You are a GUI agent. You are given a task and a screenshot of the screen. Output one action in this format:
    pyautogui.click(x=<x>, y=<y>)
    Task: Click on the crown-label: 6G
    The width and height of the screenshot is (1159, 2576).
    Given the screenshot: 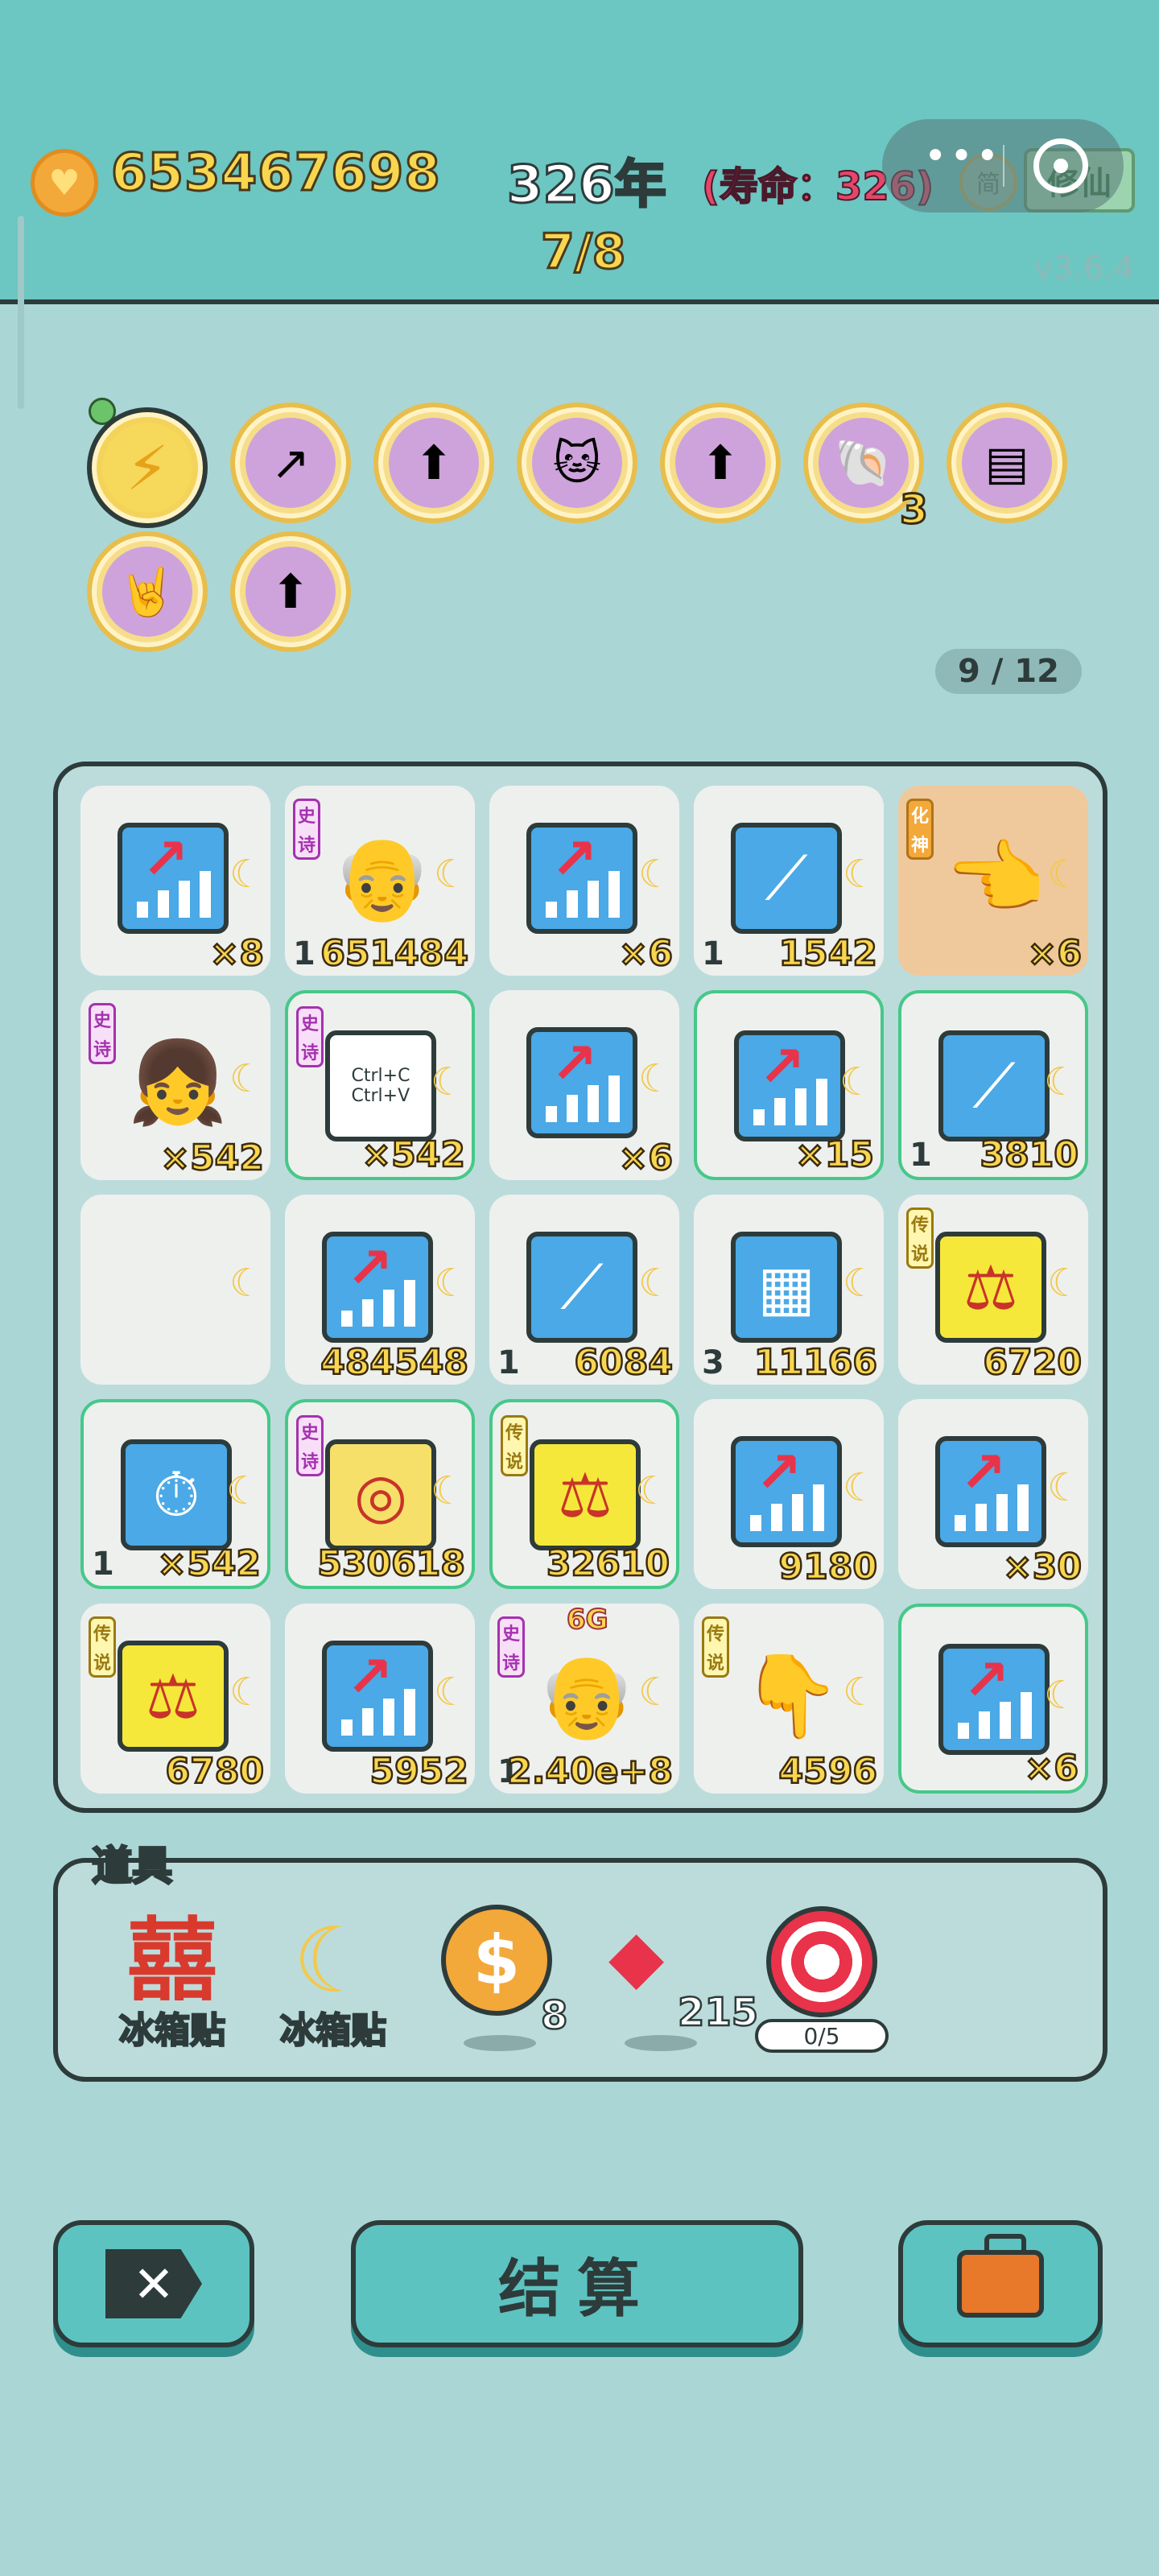 What is the action you would take?
    pyautogui.click(x=587, y=1620)
    